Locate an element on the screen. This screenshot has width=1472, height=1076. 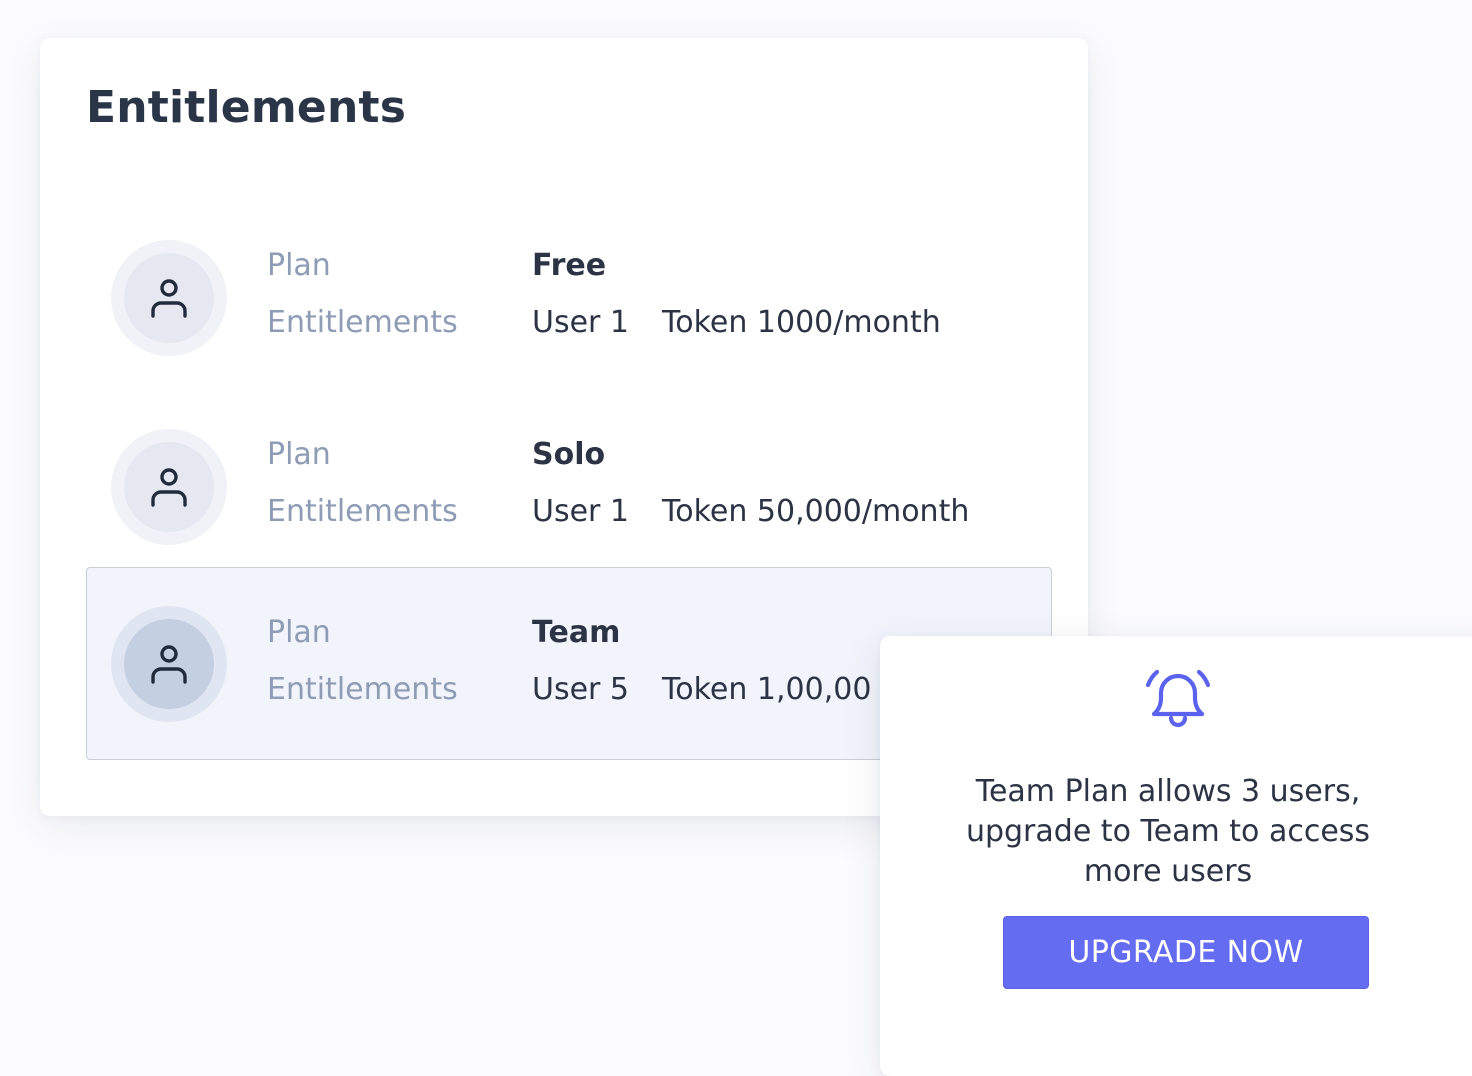
plan-name: Solo is located at coordinates (569, 454).